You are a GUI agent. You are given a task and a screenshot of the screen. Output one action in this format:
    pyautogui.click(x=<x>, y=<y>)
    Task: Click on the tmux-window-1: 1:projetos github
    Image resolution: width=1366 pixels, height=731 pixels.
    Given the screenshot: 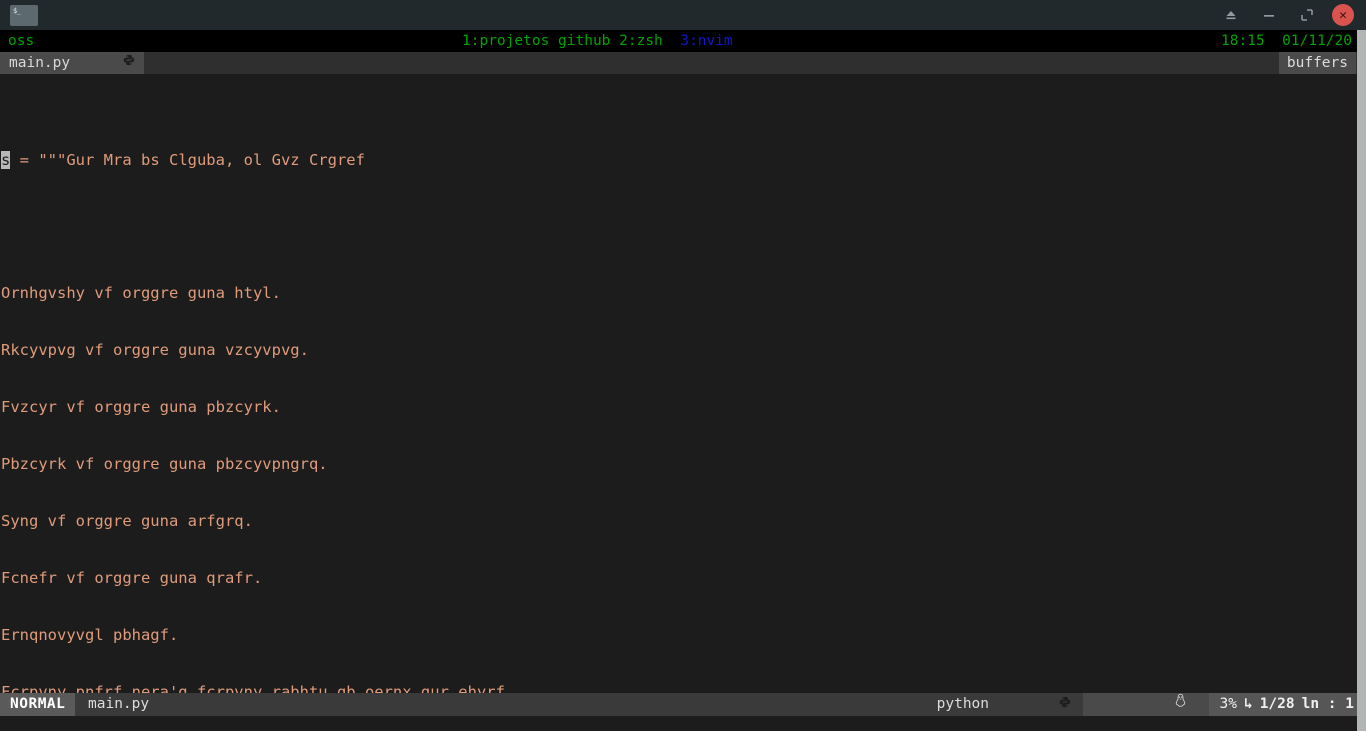 What is the action you would take?
    pyautogui.click(x=536, y=41)
    